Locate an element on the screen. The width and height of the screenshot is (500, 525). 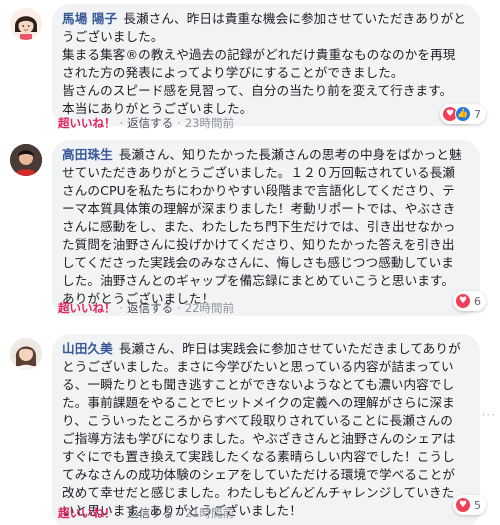
reactions-summary: ♥ 5 is located at coordinates (469, 505).